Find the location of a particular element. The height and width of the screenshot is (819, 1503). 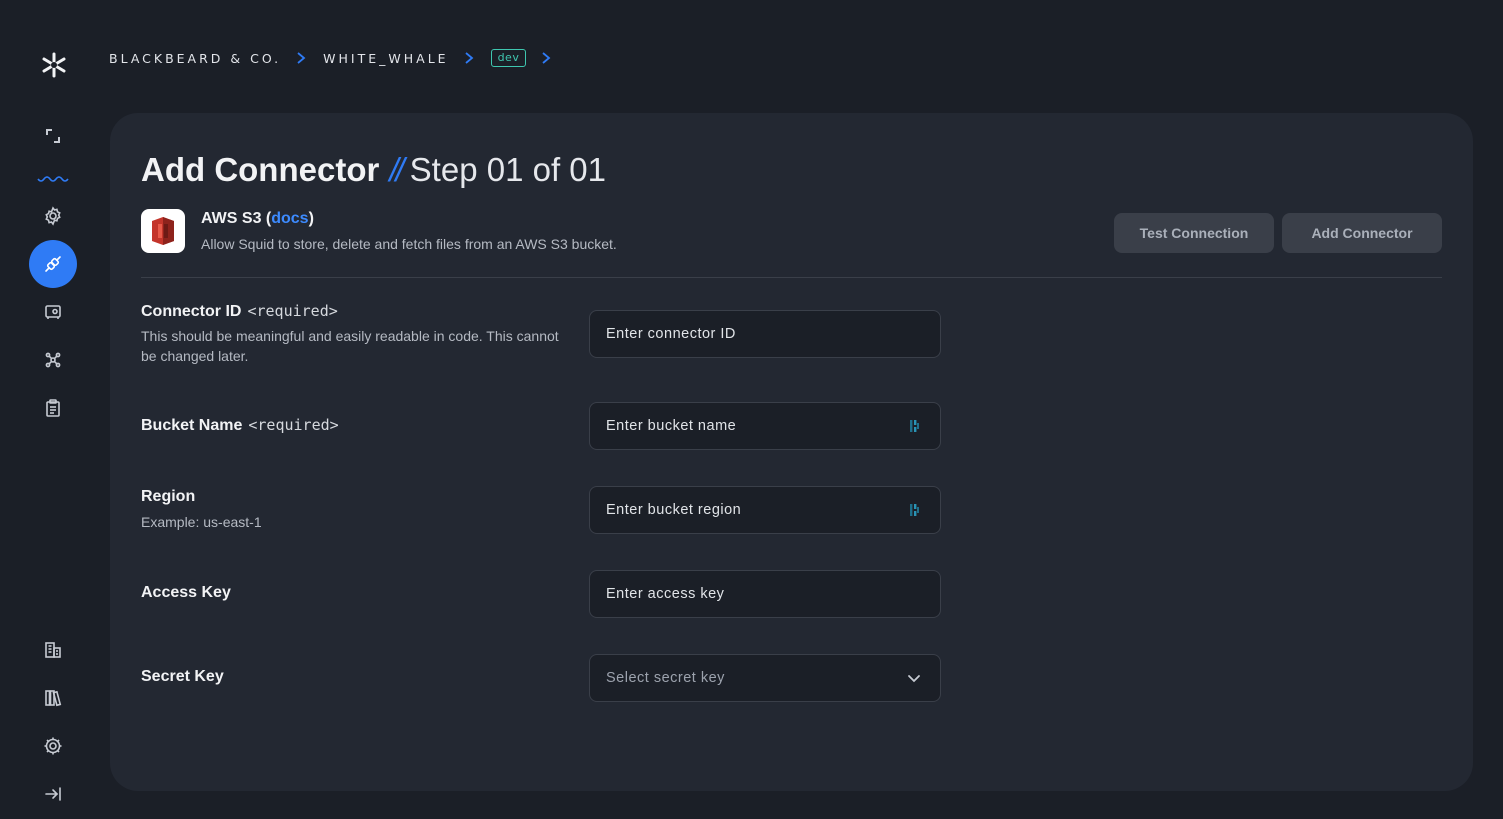

sidebar-item-organization is located at coordinates (53, 650).